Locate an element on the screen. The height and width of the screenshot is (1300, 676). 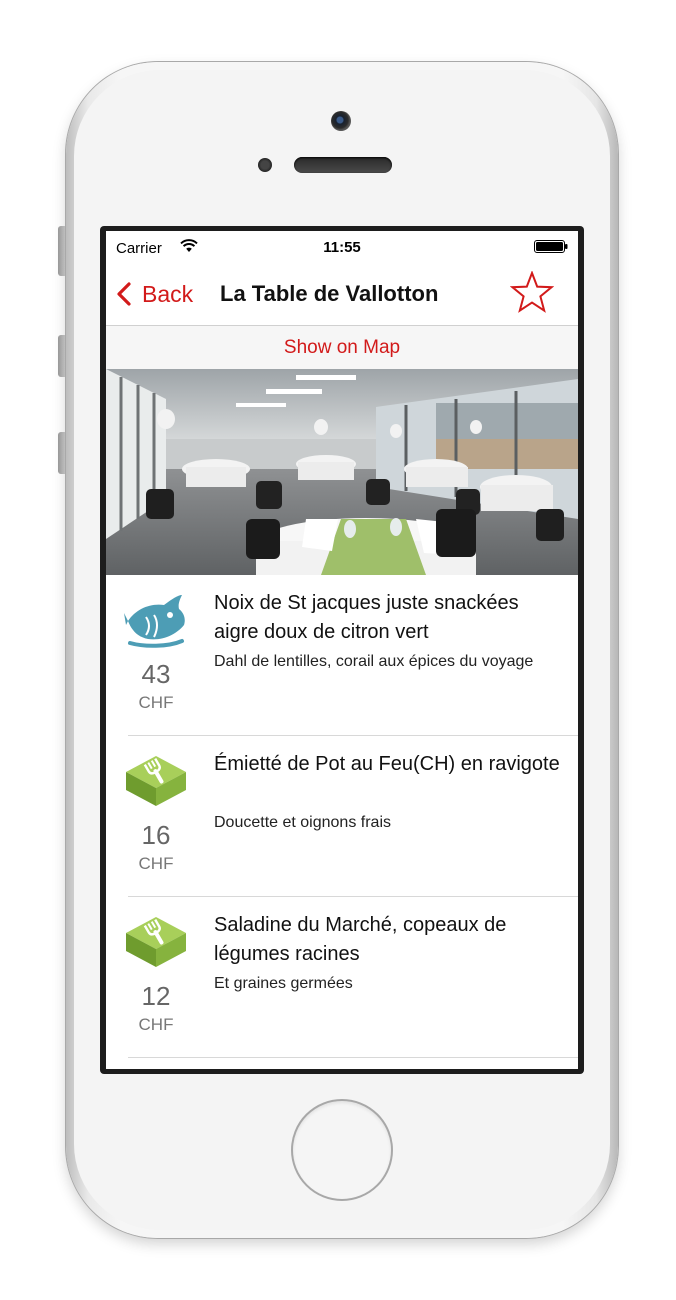
navigation-bar: Back La Table de Vallotton is located at coordinates (342, 295).